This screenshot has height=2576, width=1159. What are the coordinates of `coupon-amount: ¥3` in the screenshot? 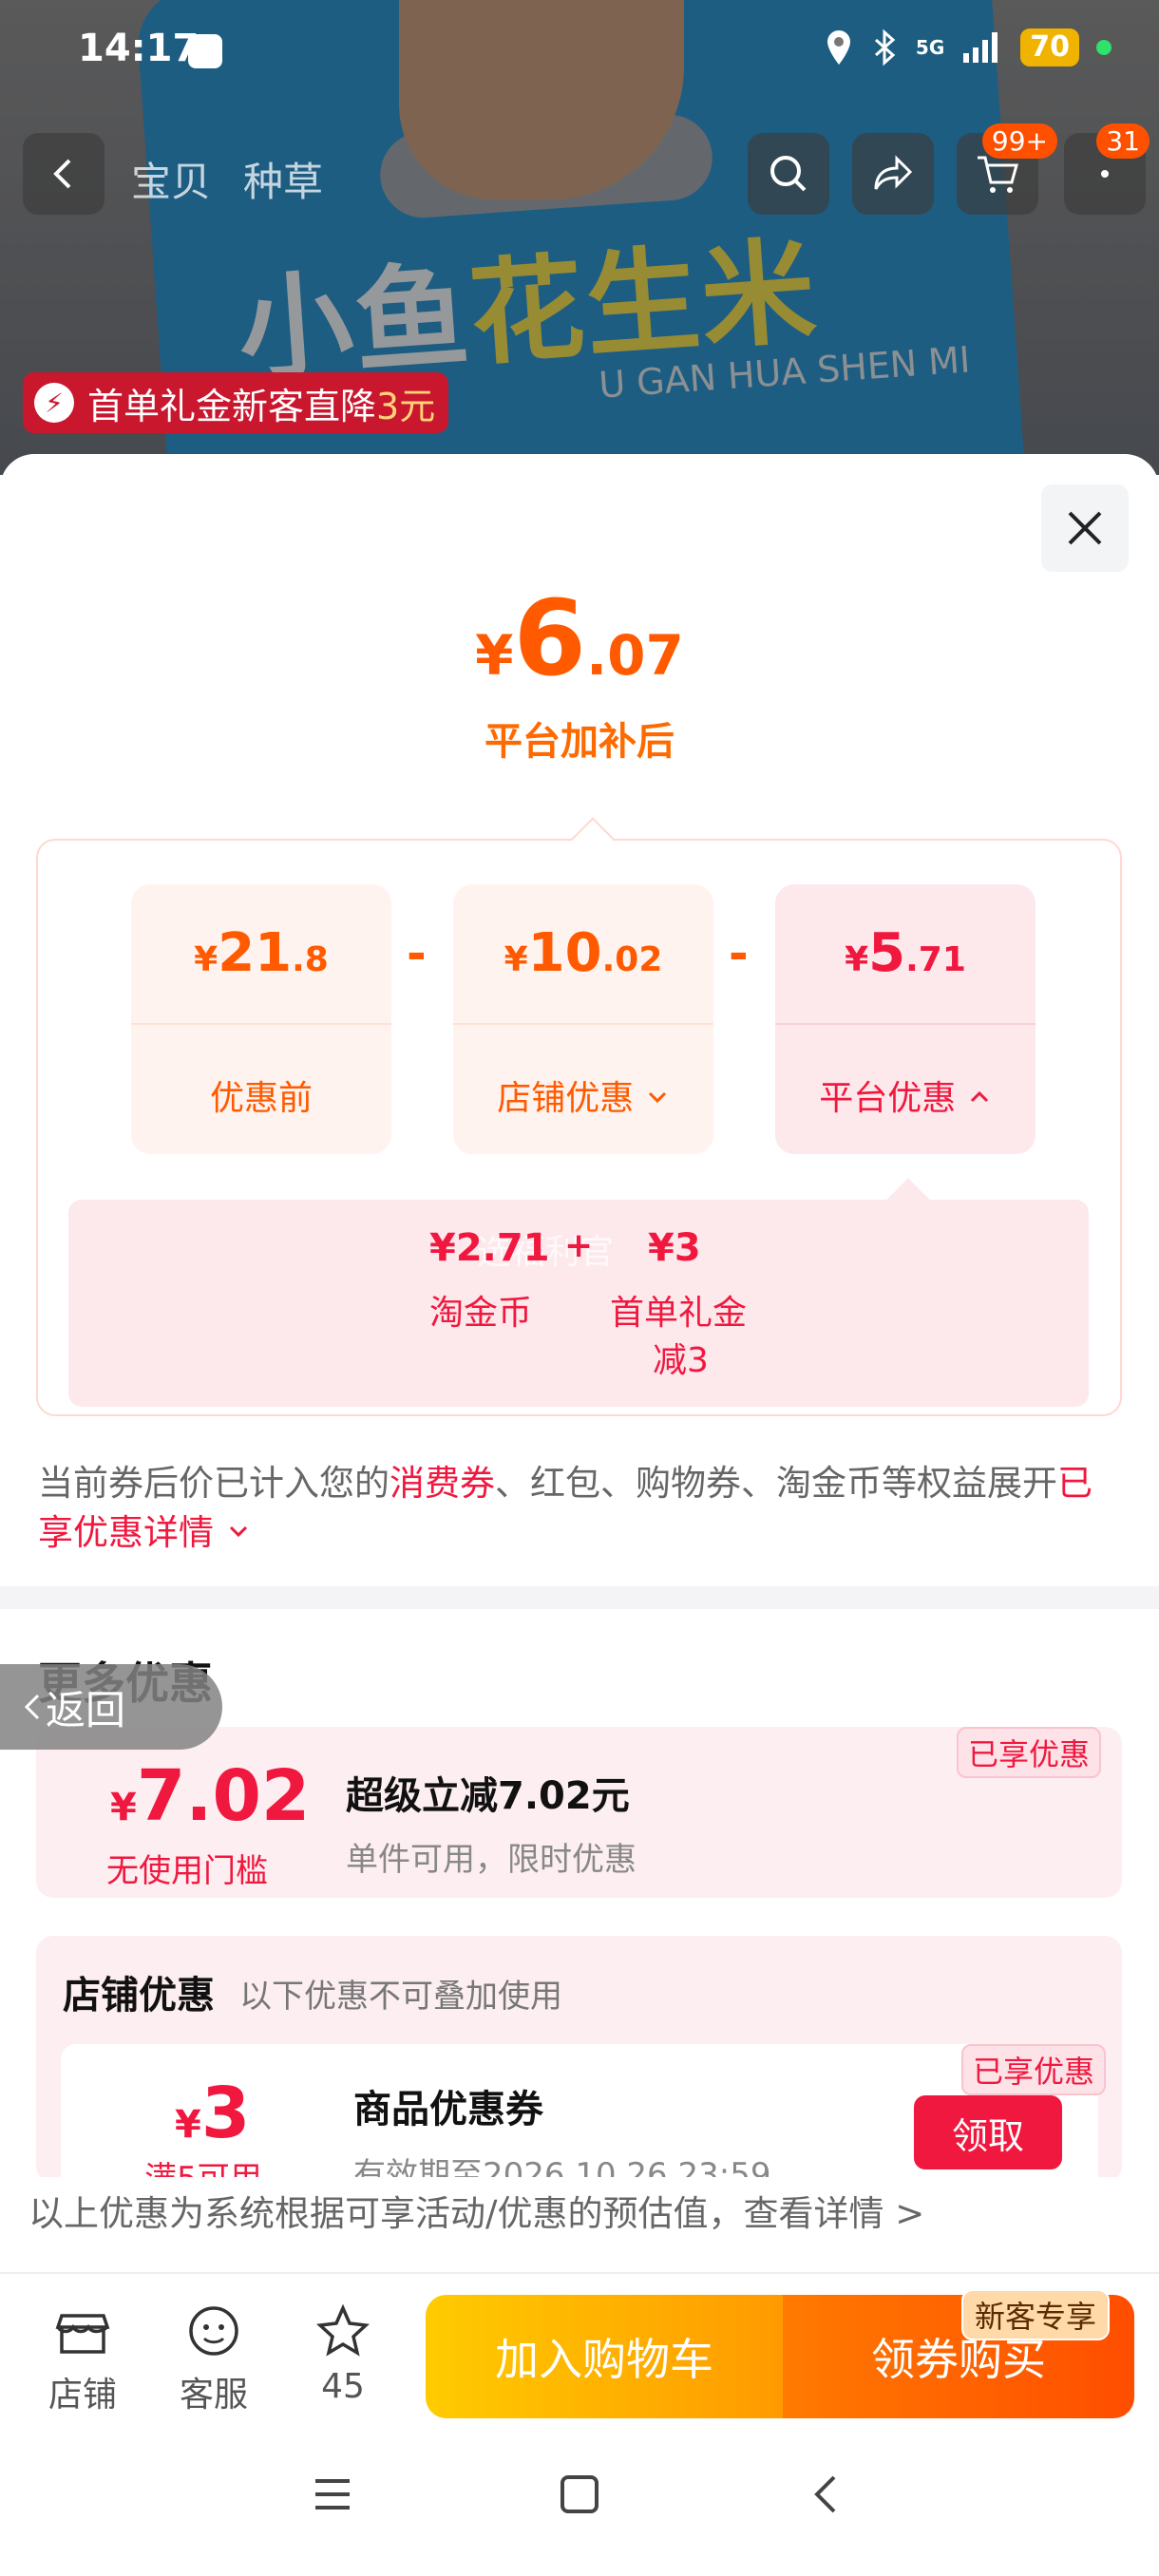 It's located at (213, 2113).